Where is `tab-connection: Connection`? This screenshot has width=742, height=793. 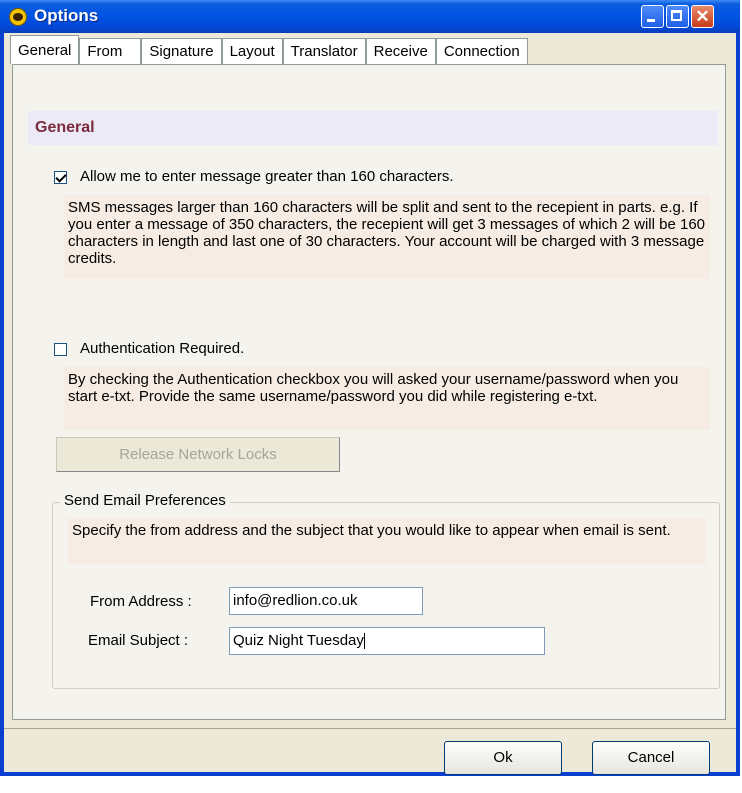
tab-connection: Connection is located at coordinates (481, 51).